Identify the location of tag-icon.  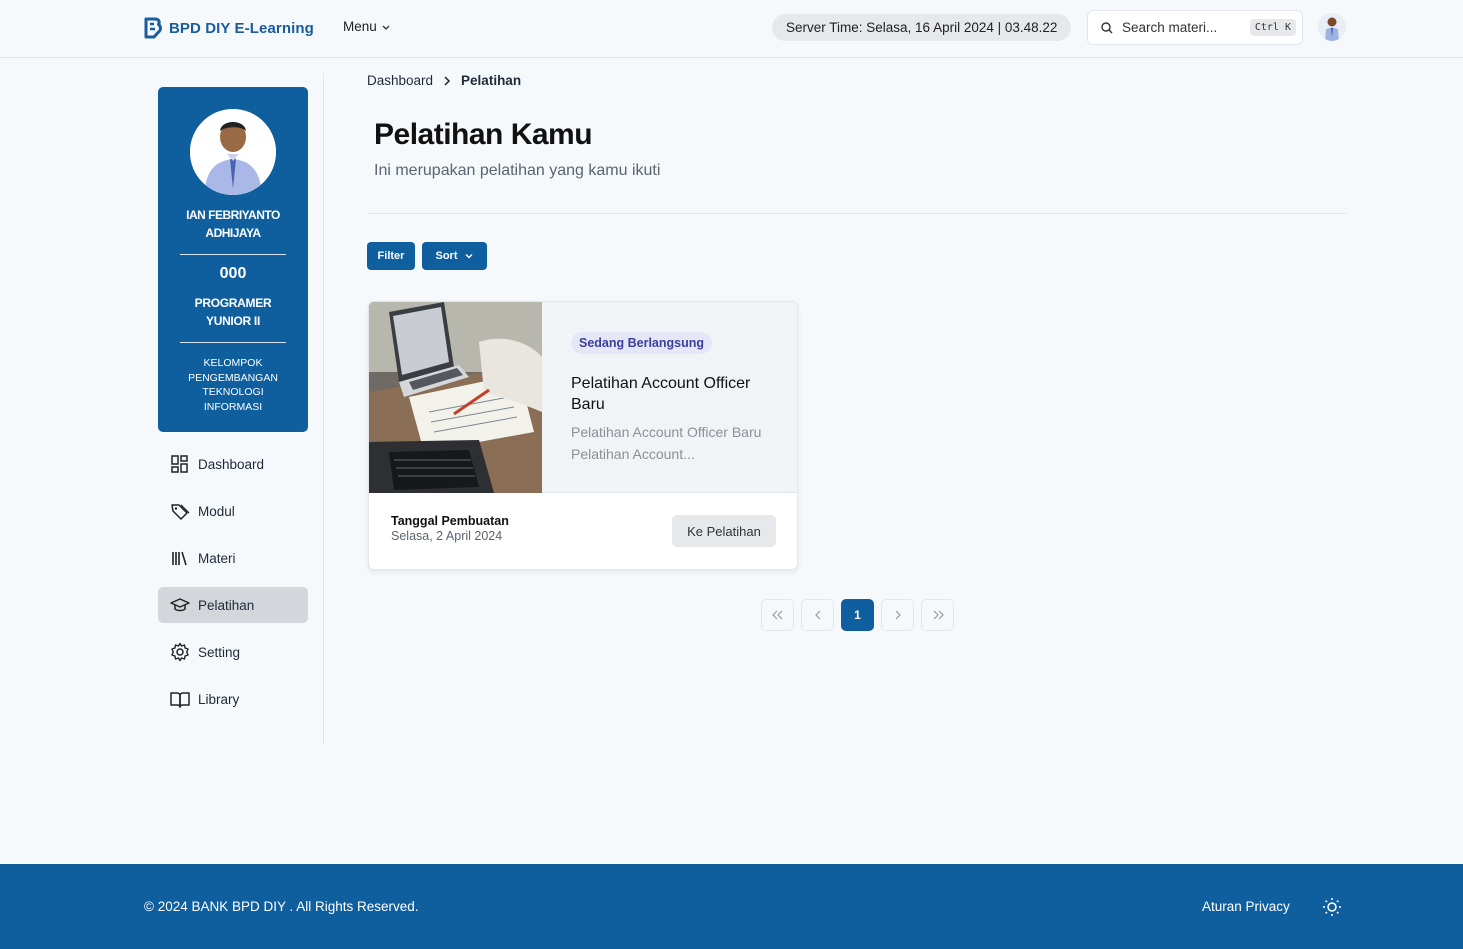
(180, 512).